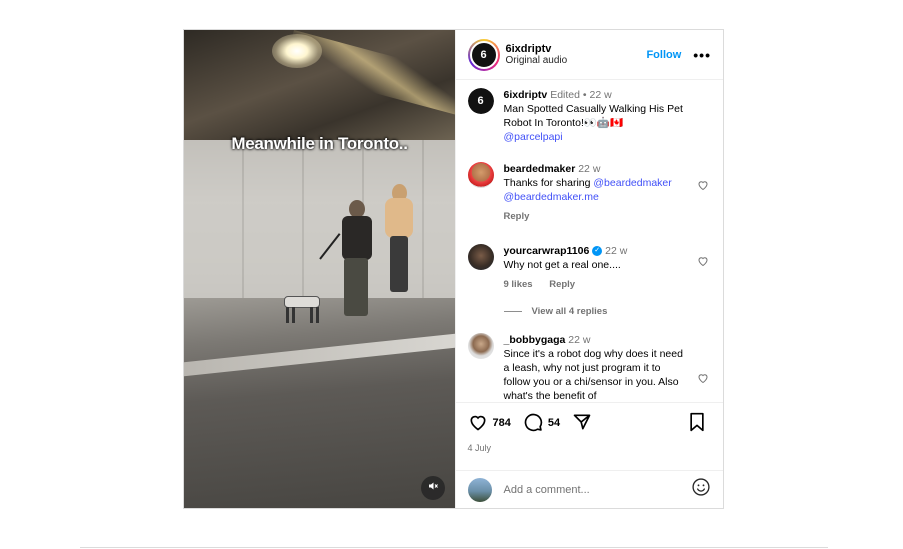  What do you see at coordinates (535, 423) in the screenshot?
I see `comment-bubble-icon` at bounding box center [535, 423].